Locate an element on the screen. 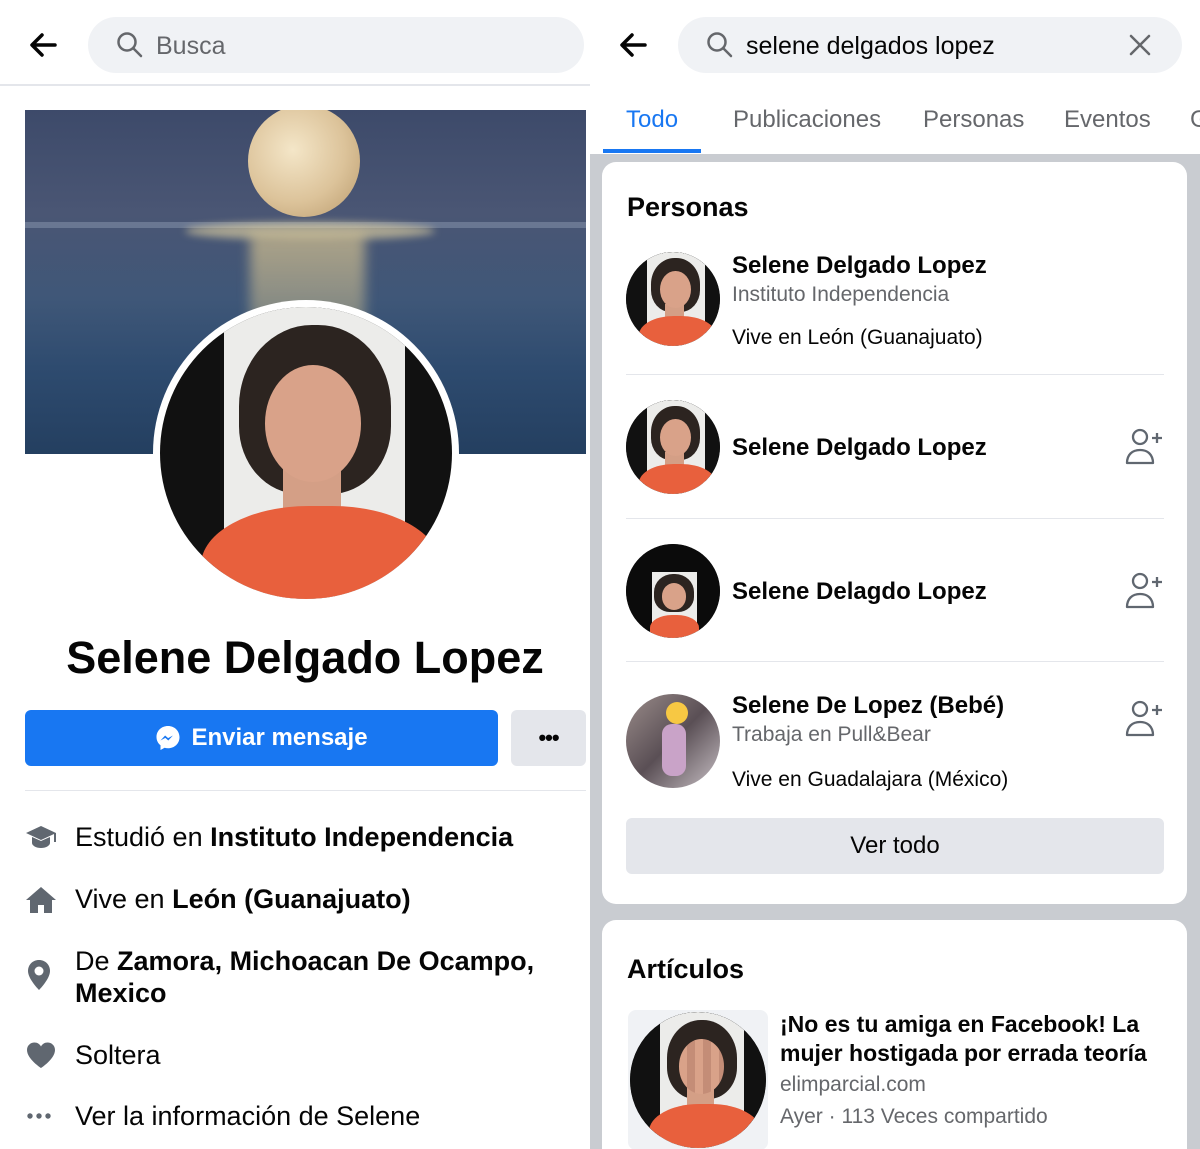  article-source: elimparcial.com is located at coordinates (853, 1084).